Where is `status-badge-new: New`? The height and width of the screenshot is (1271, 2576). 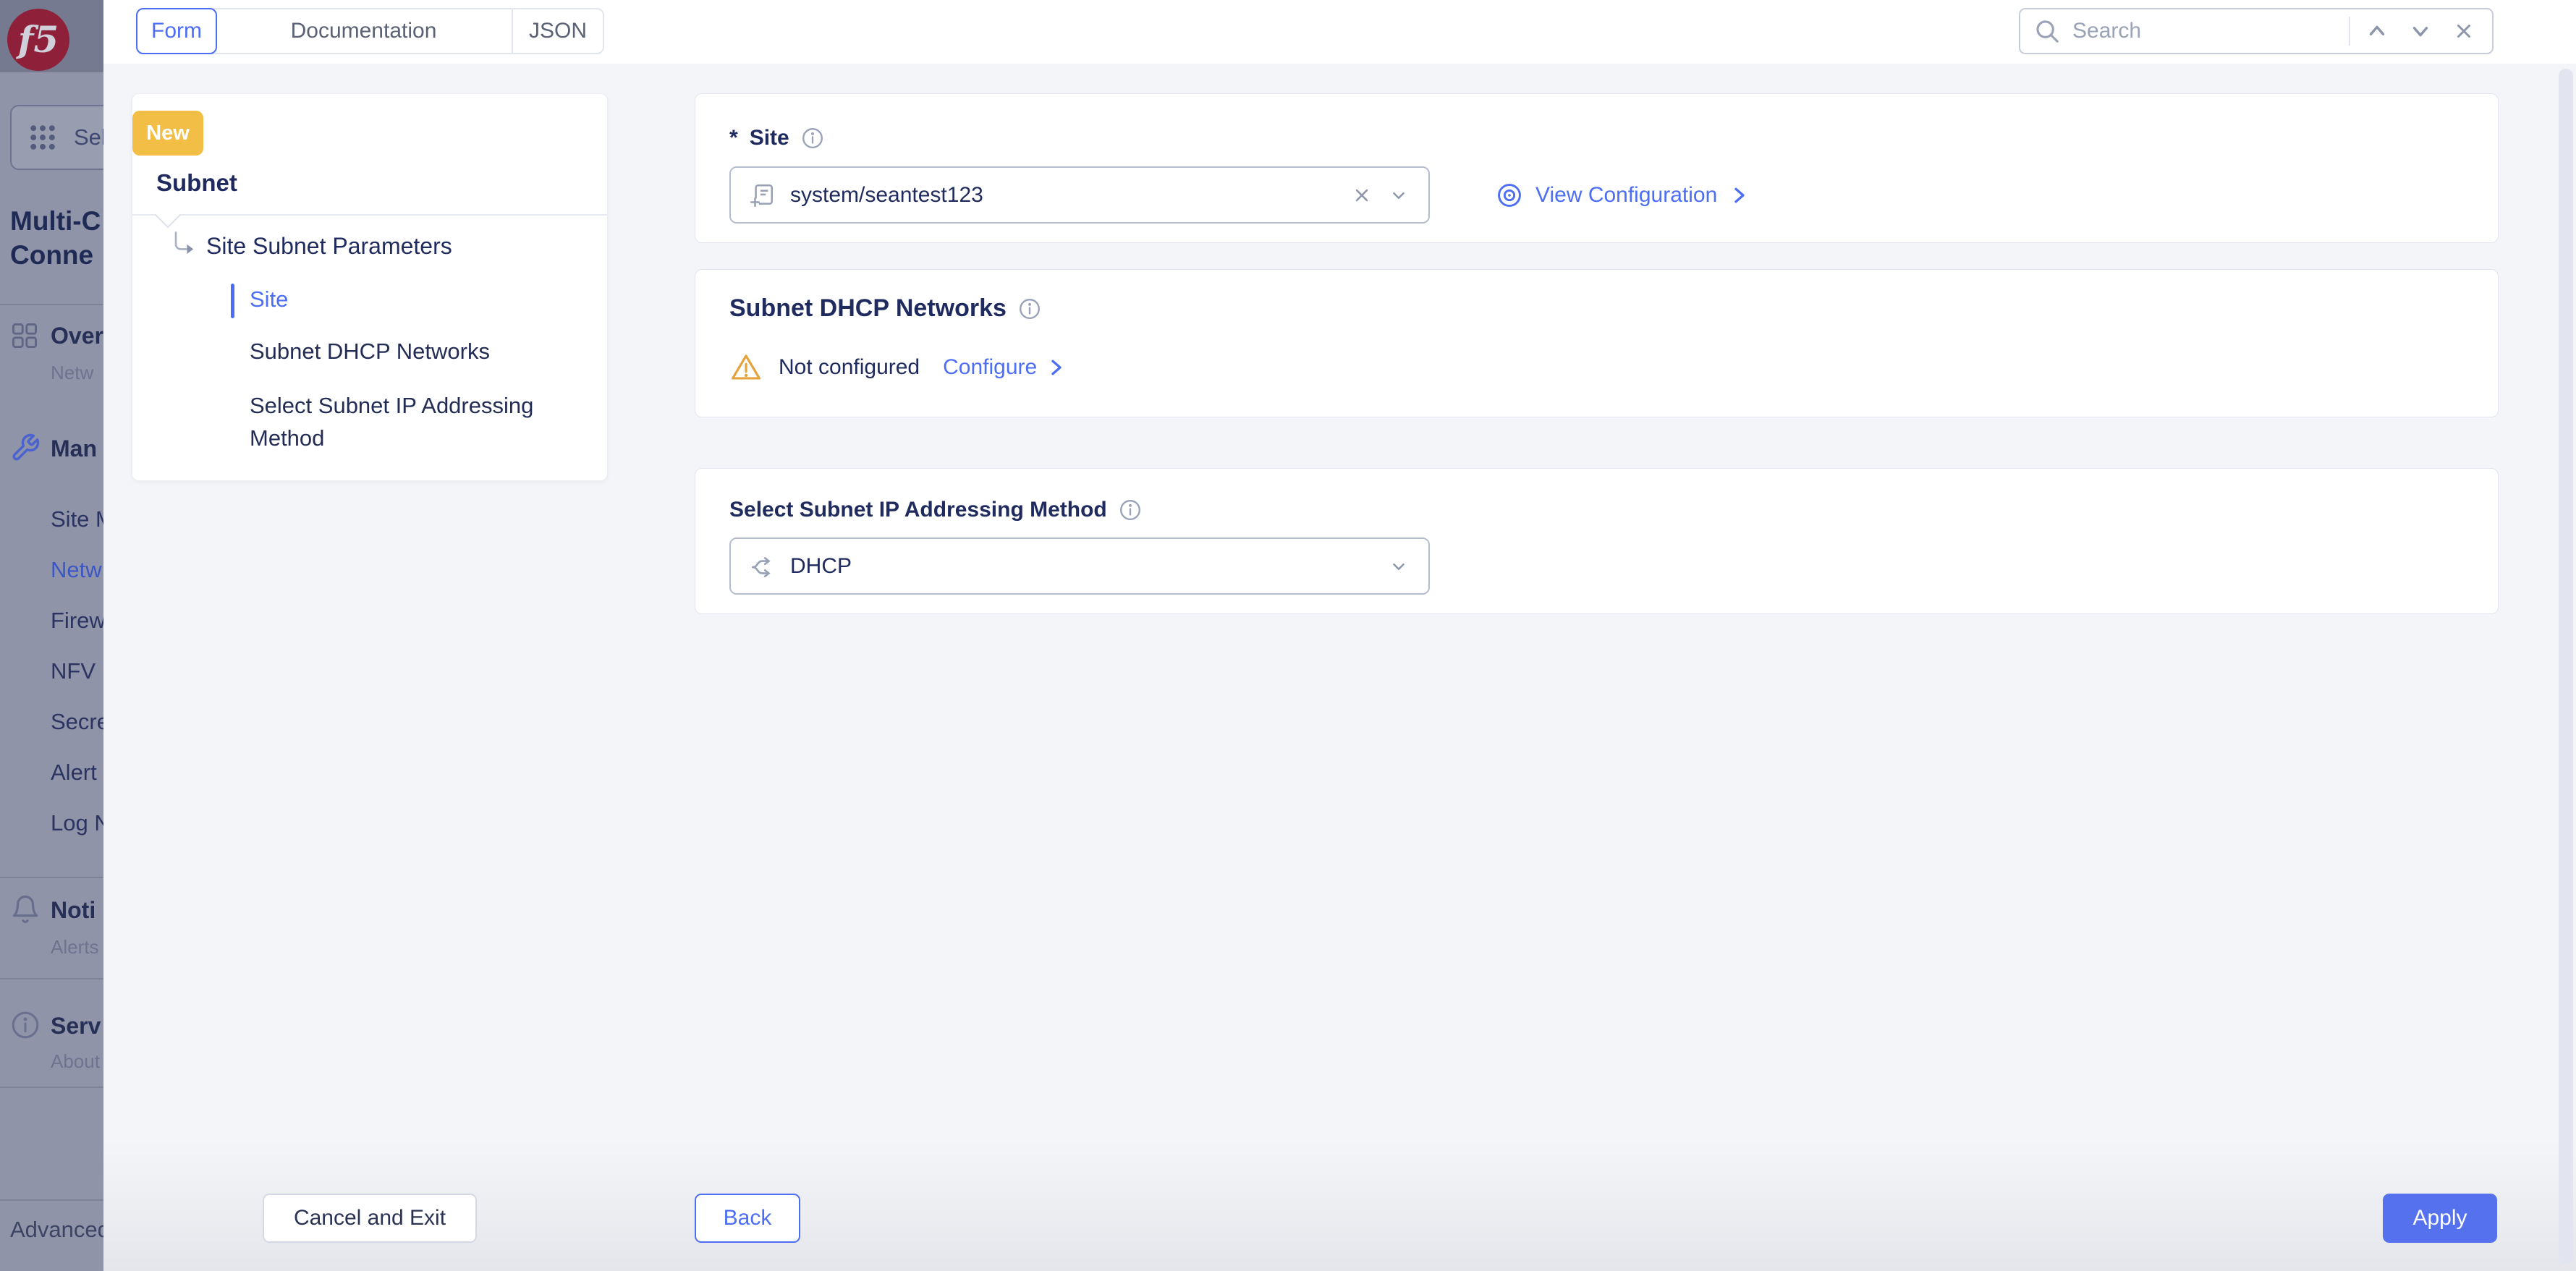 status-badge-new: New is located at coordinates (167, 133).